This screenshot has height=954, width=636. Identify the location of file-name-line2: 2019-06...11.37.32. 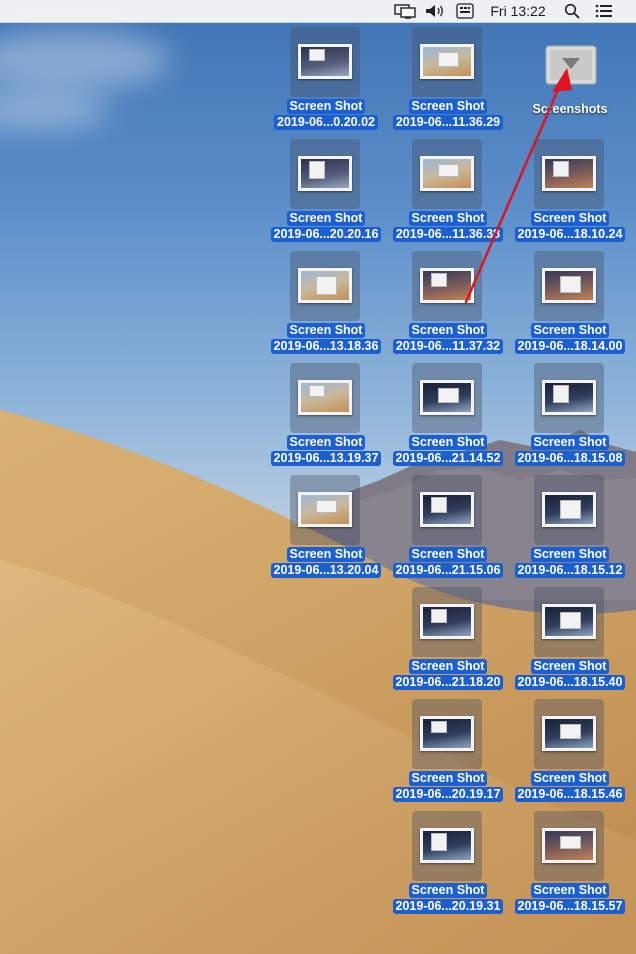
(448, 346).